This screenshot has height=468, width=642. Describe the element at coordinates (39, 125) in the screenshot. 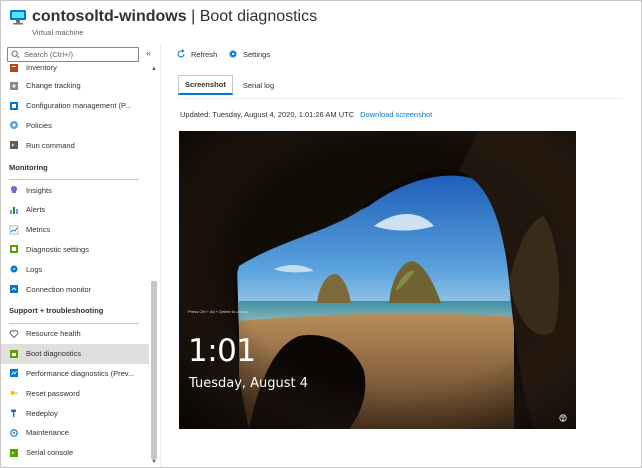

I see `menu-item-label: Policies` at that location.